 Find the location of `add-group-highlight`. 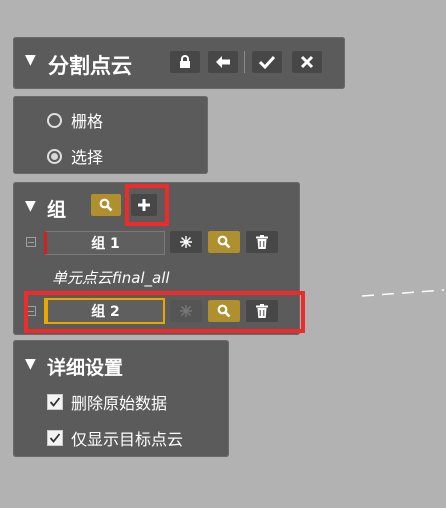

add-group-highlight is located at coordinates (147, 205).